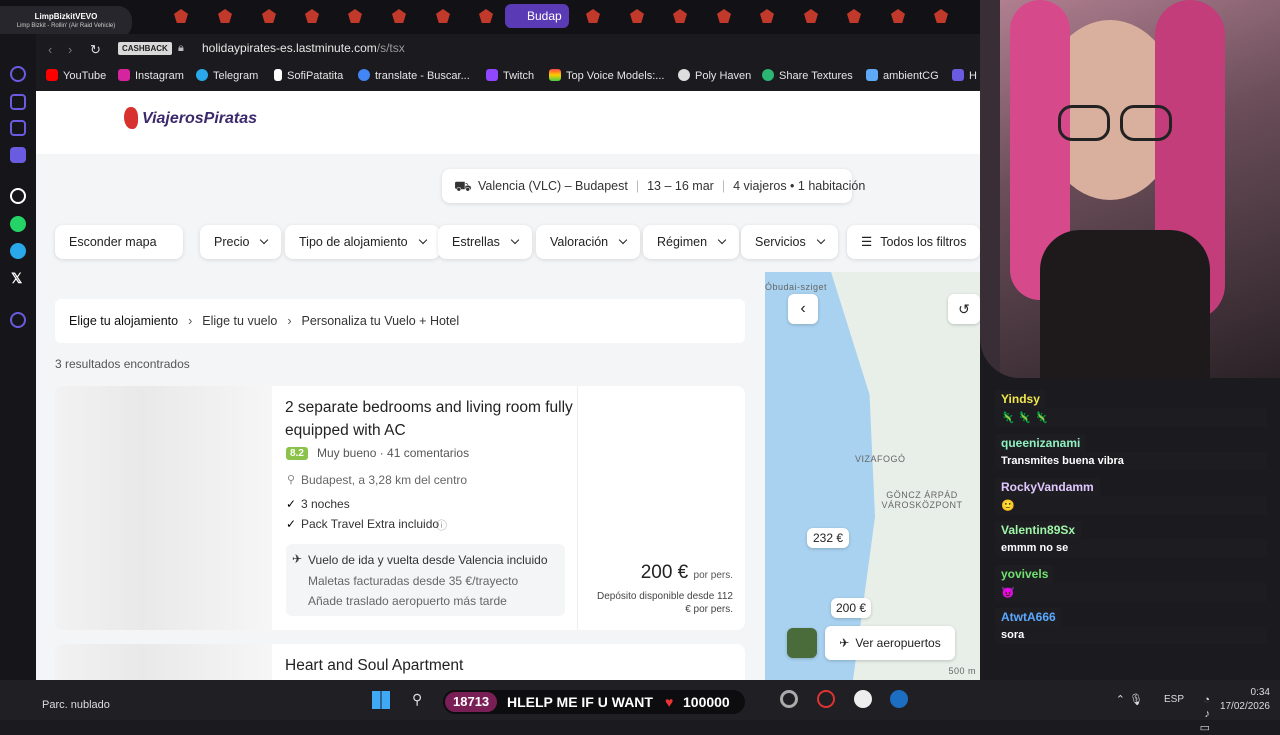  What do you see at coordinates (851, 608) in the screenshot?
I see `map-price-pin: 200 €` at bounding box center [851, 608].